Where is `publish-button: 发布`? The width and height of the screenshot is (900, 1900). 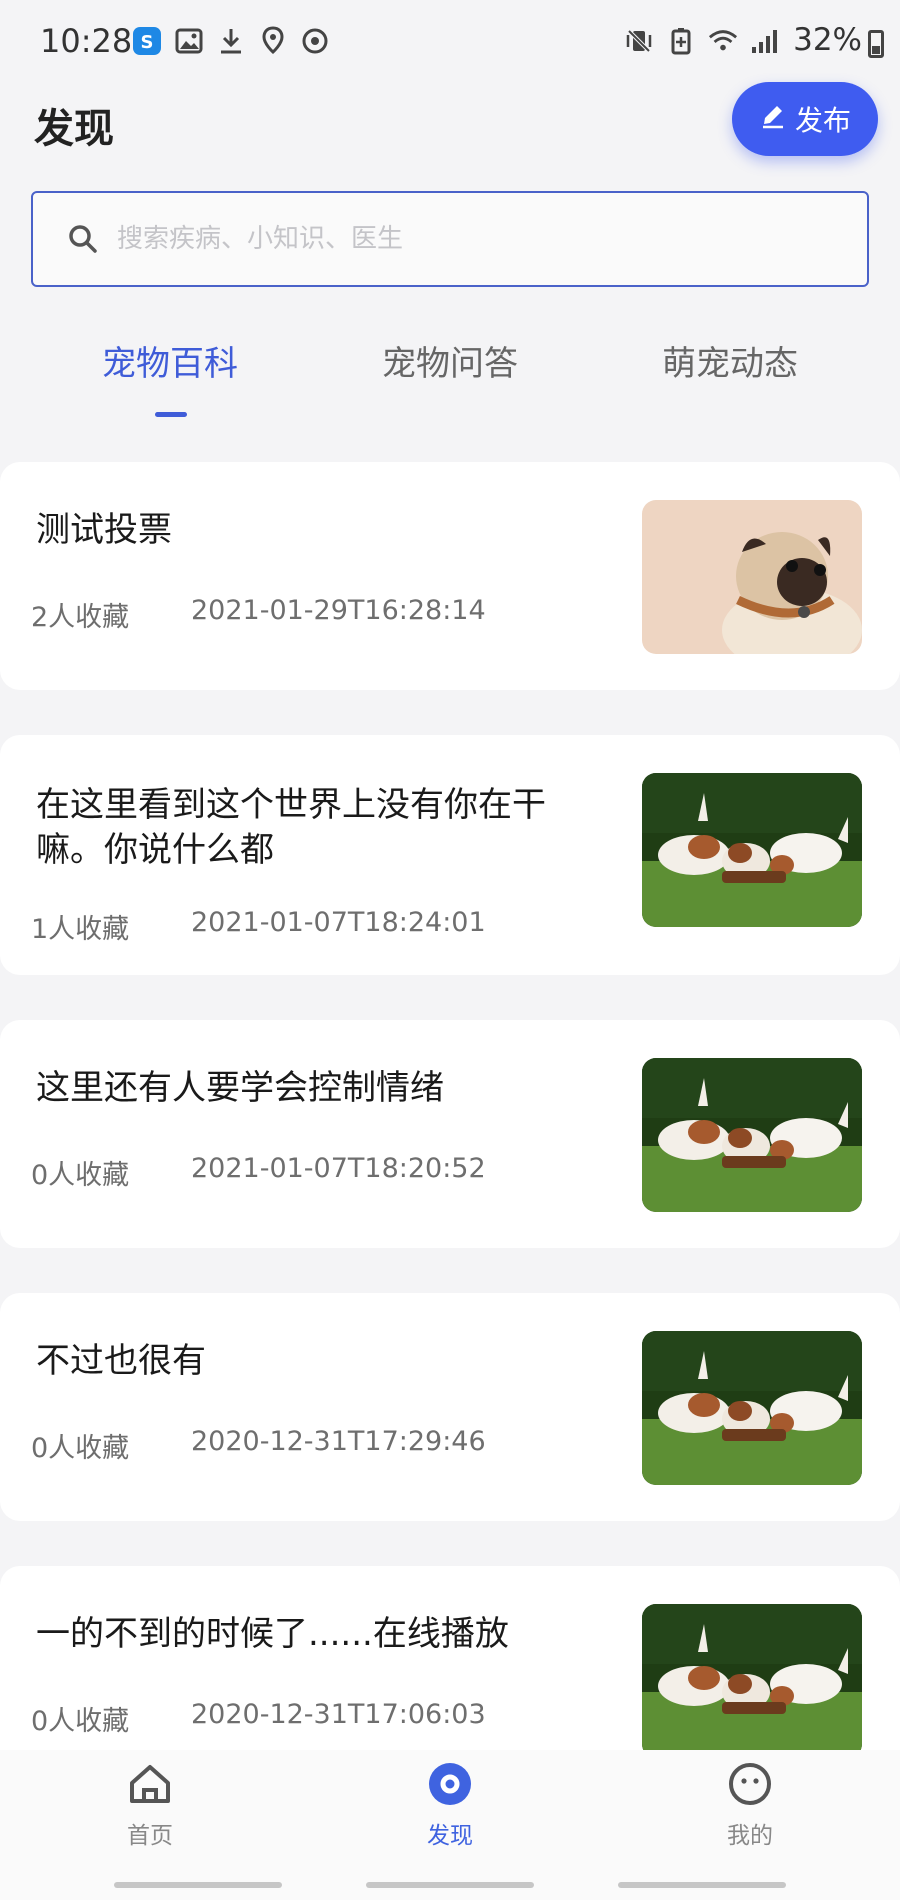
publish-button: 发布 is located at coordinates (805, 119).